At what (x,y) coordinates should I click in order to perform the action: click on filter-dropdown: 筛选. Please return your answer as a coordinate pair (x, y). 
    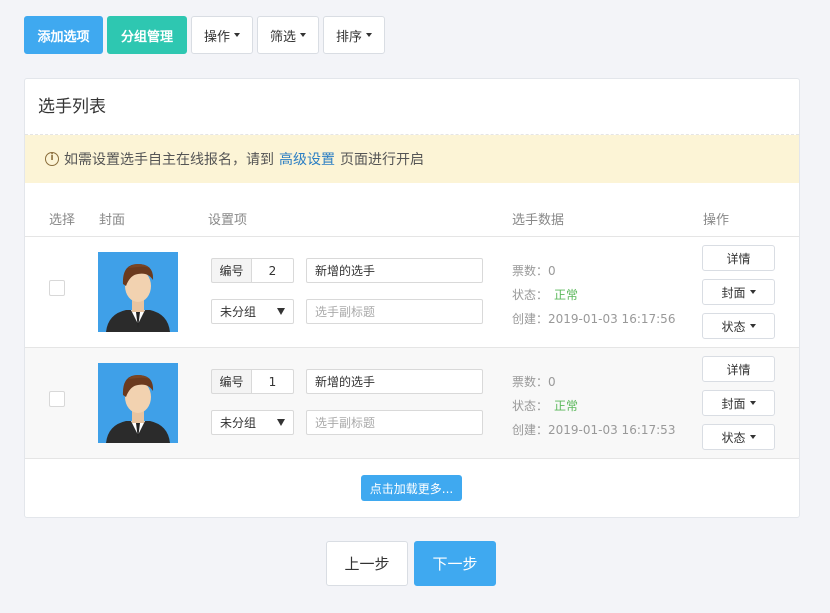
    Looking at the image, I should click on (288, 35).